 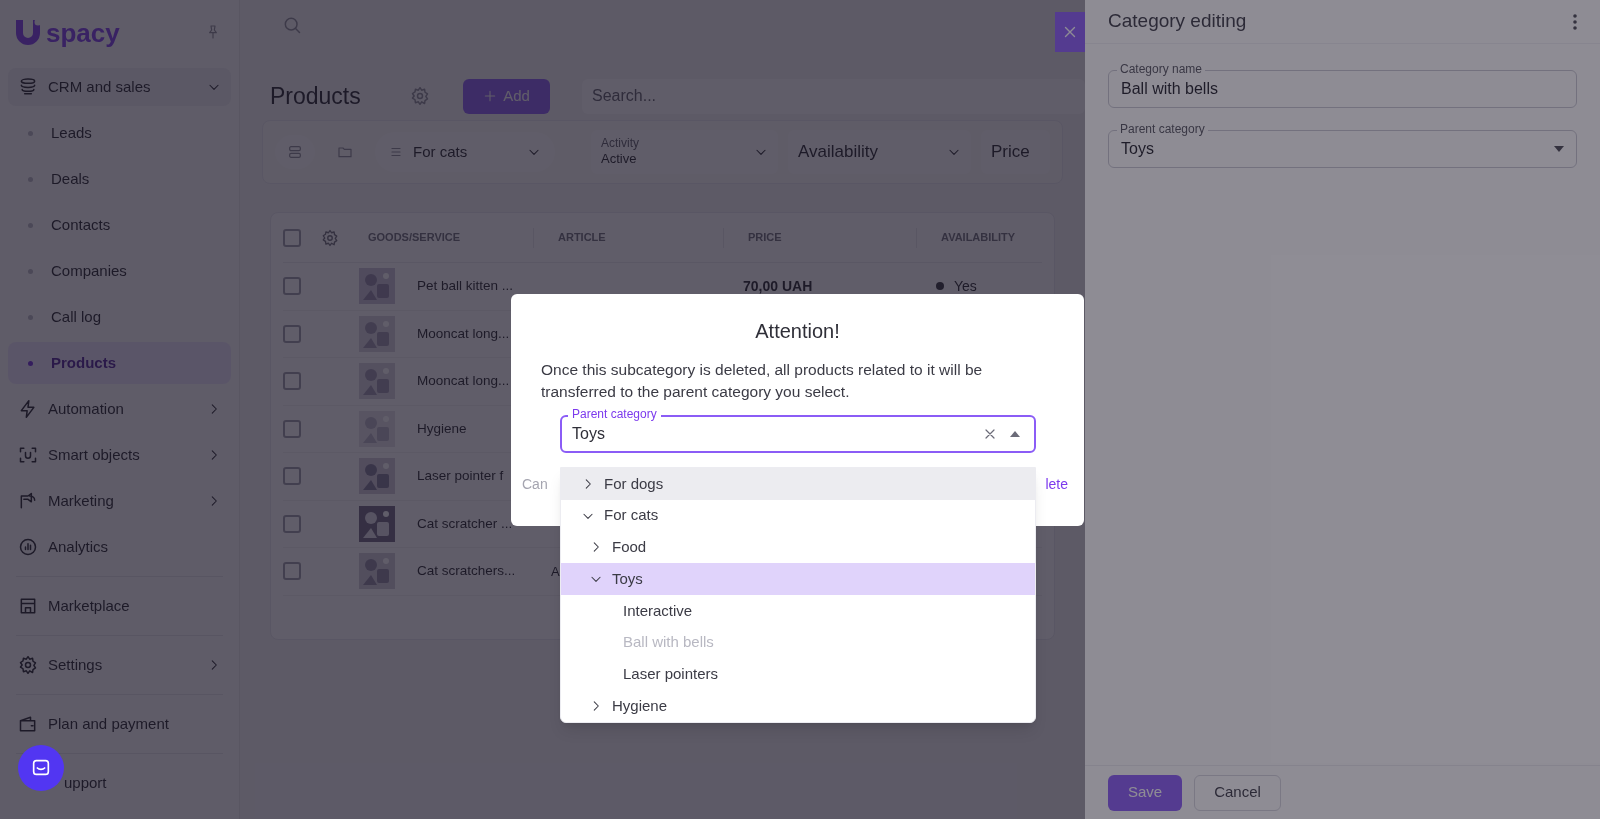 I want to click on tree-option: Interactive, so click(x=798, y=611).